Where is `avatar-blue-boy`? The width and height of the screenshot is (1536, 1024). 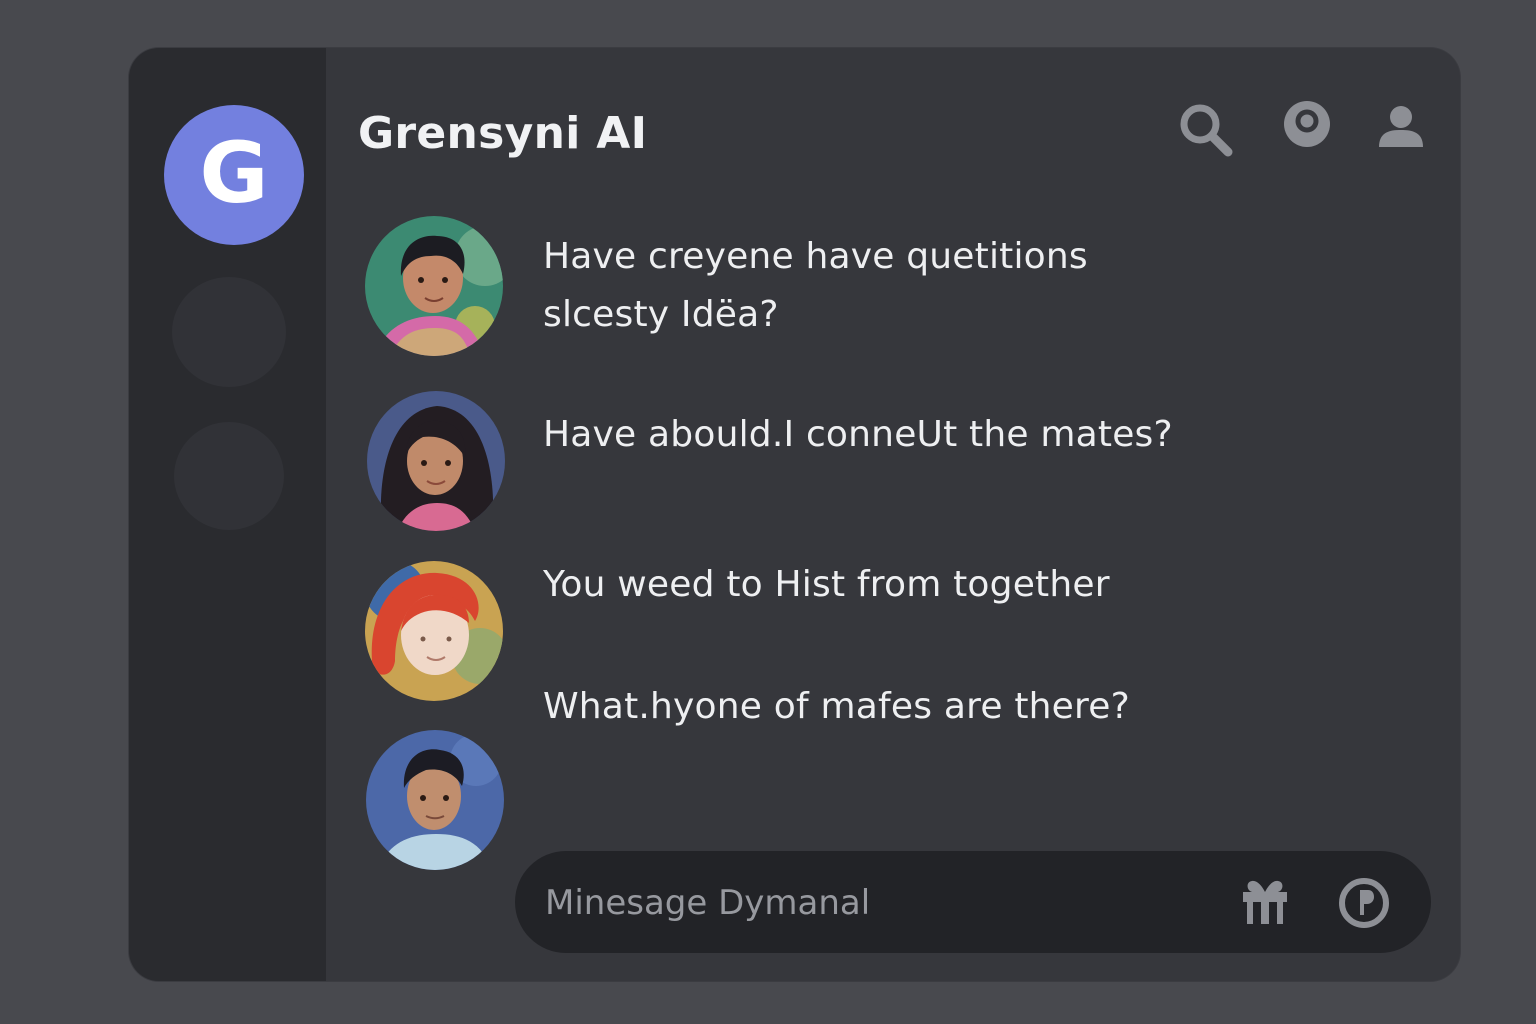 avatar-blue-boy is located at coordinates (435, 800).